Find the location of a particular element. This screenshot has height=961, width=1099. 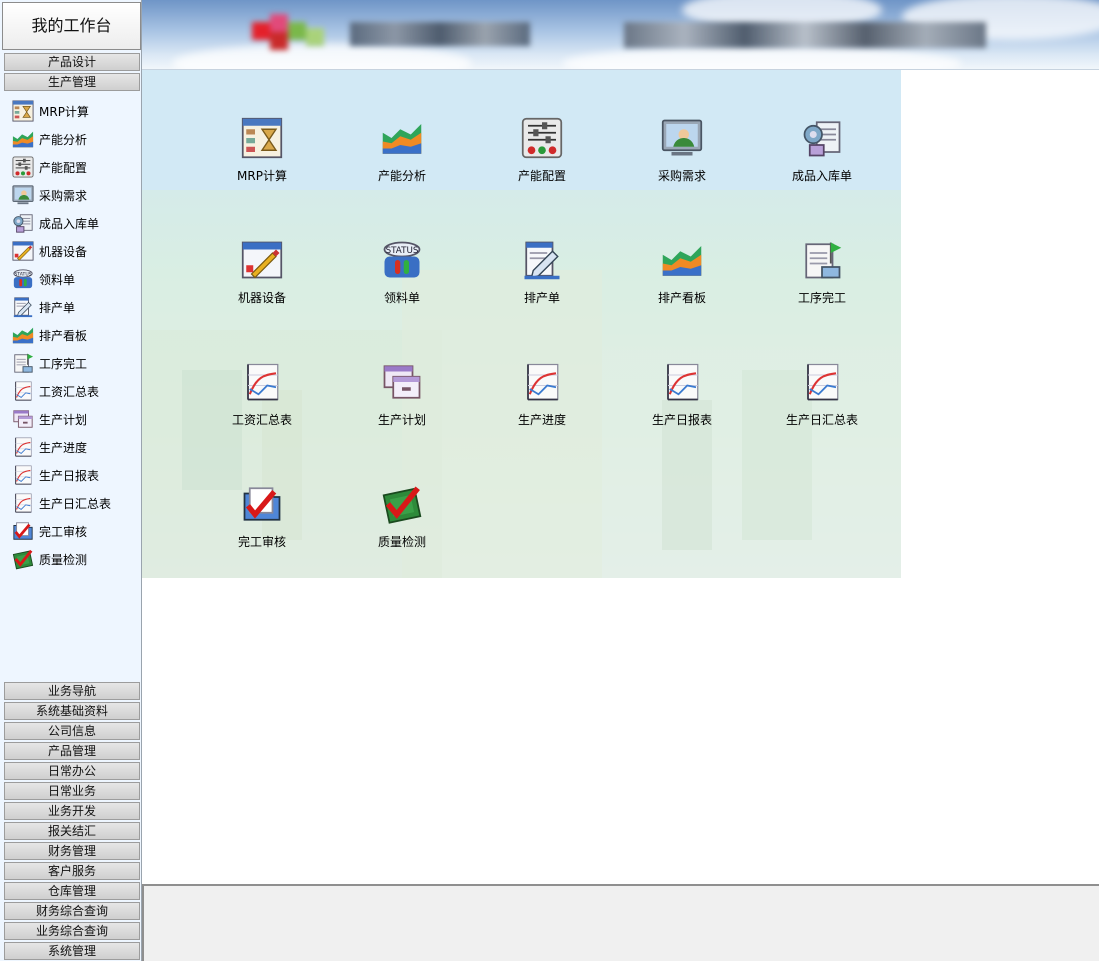

user-monitor-icon is located at coordinates (23, 195).